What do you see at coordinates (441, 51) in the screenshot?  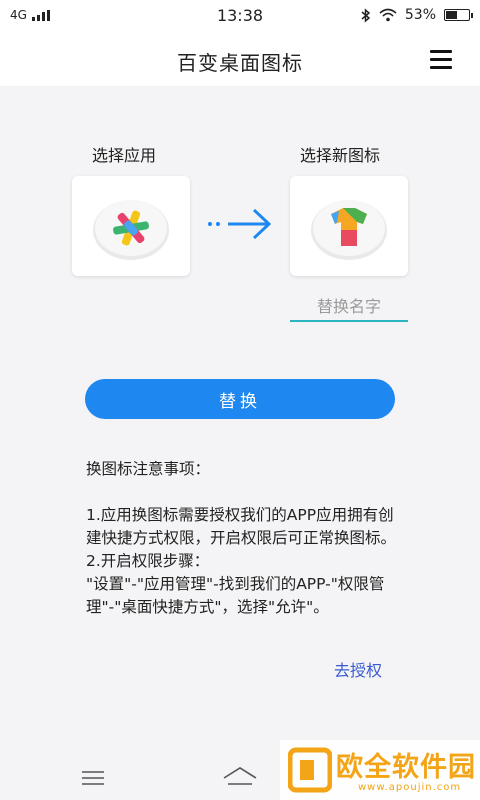 I see `menu-icon` at bounding box center [441, 51].